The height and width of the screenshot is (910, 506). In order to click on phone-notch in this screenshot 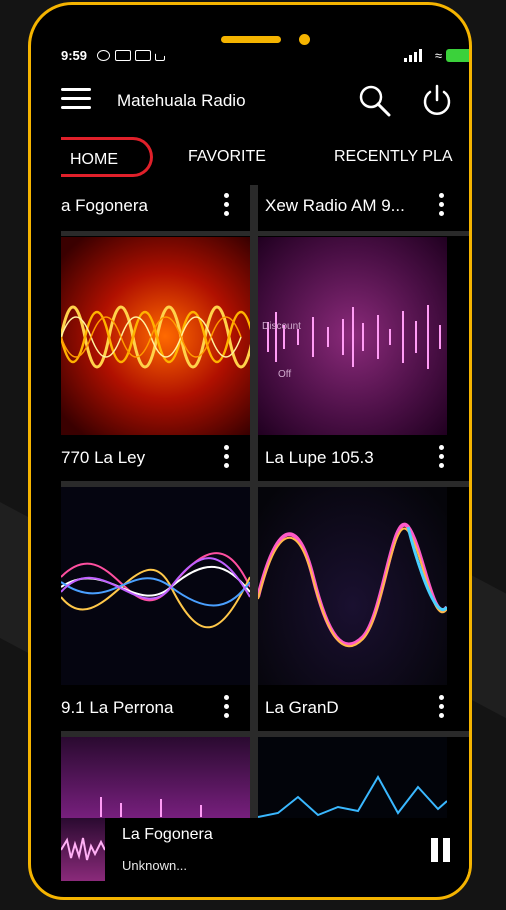, I will do `click(254, 30)`.